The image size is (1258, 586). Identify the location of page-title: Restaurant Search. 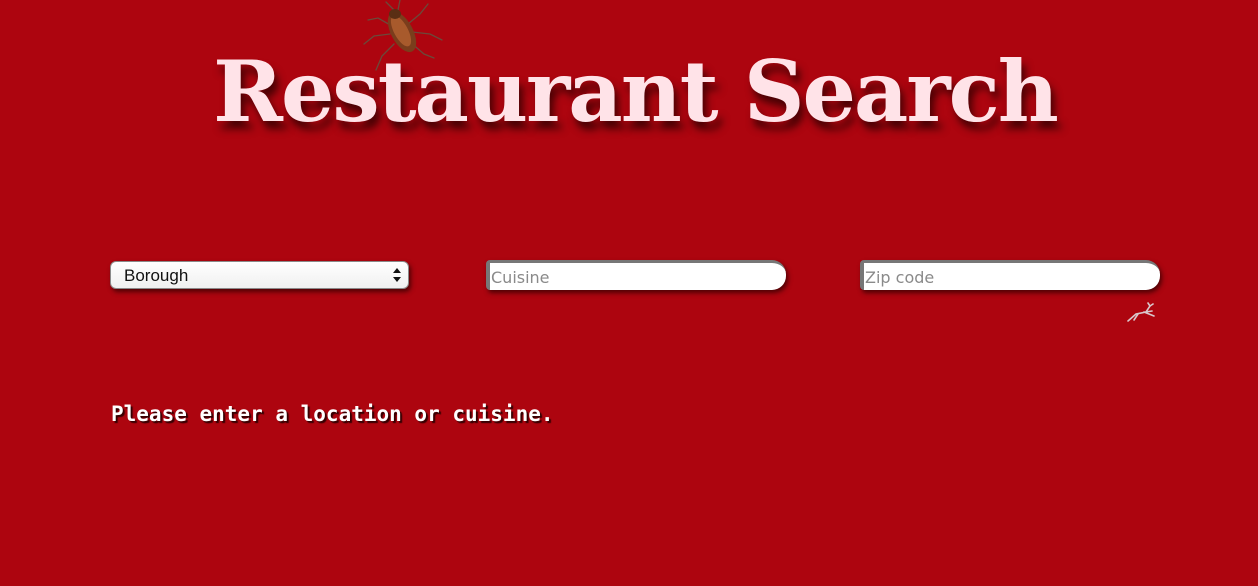
(636, 91).